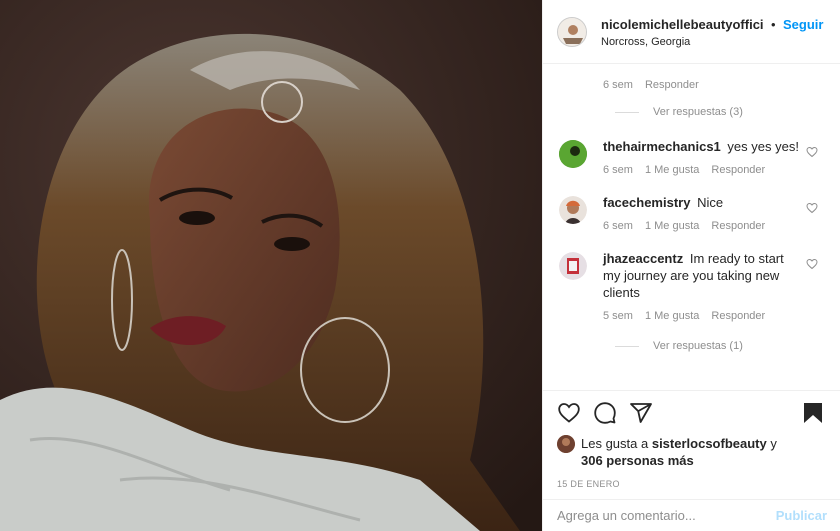 This screenshot has width=840, height=531. I want to click on comment-body: thehairmechanics1 yes yes yes!, so click(703, 146).